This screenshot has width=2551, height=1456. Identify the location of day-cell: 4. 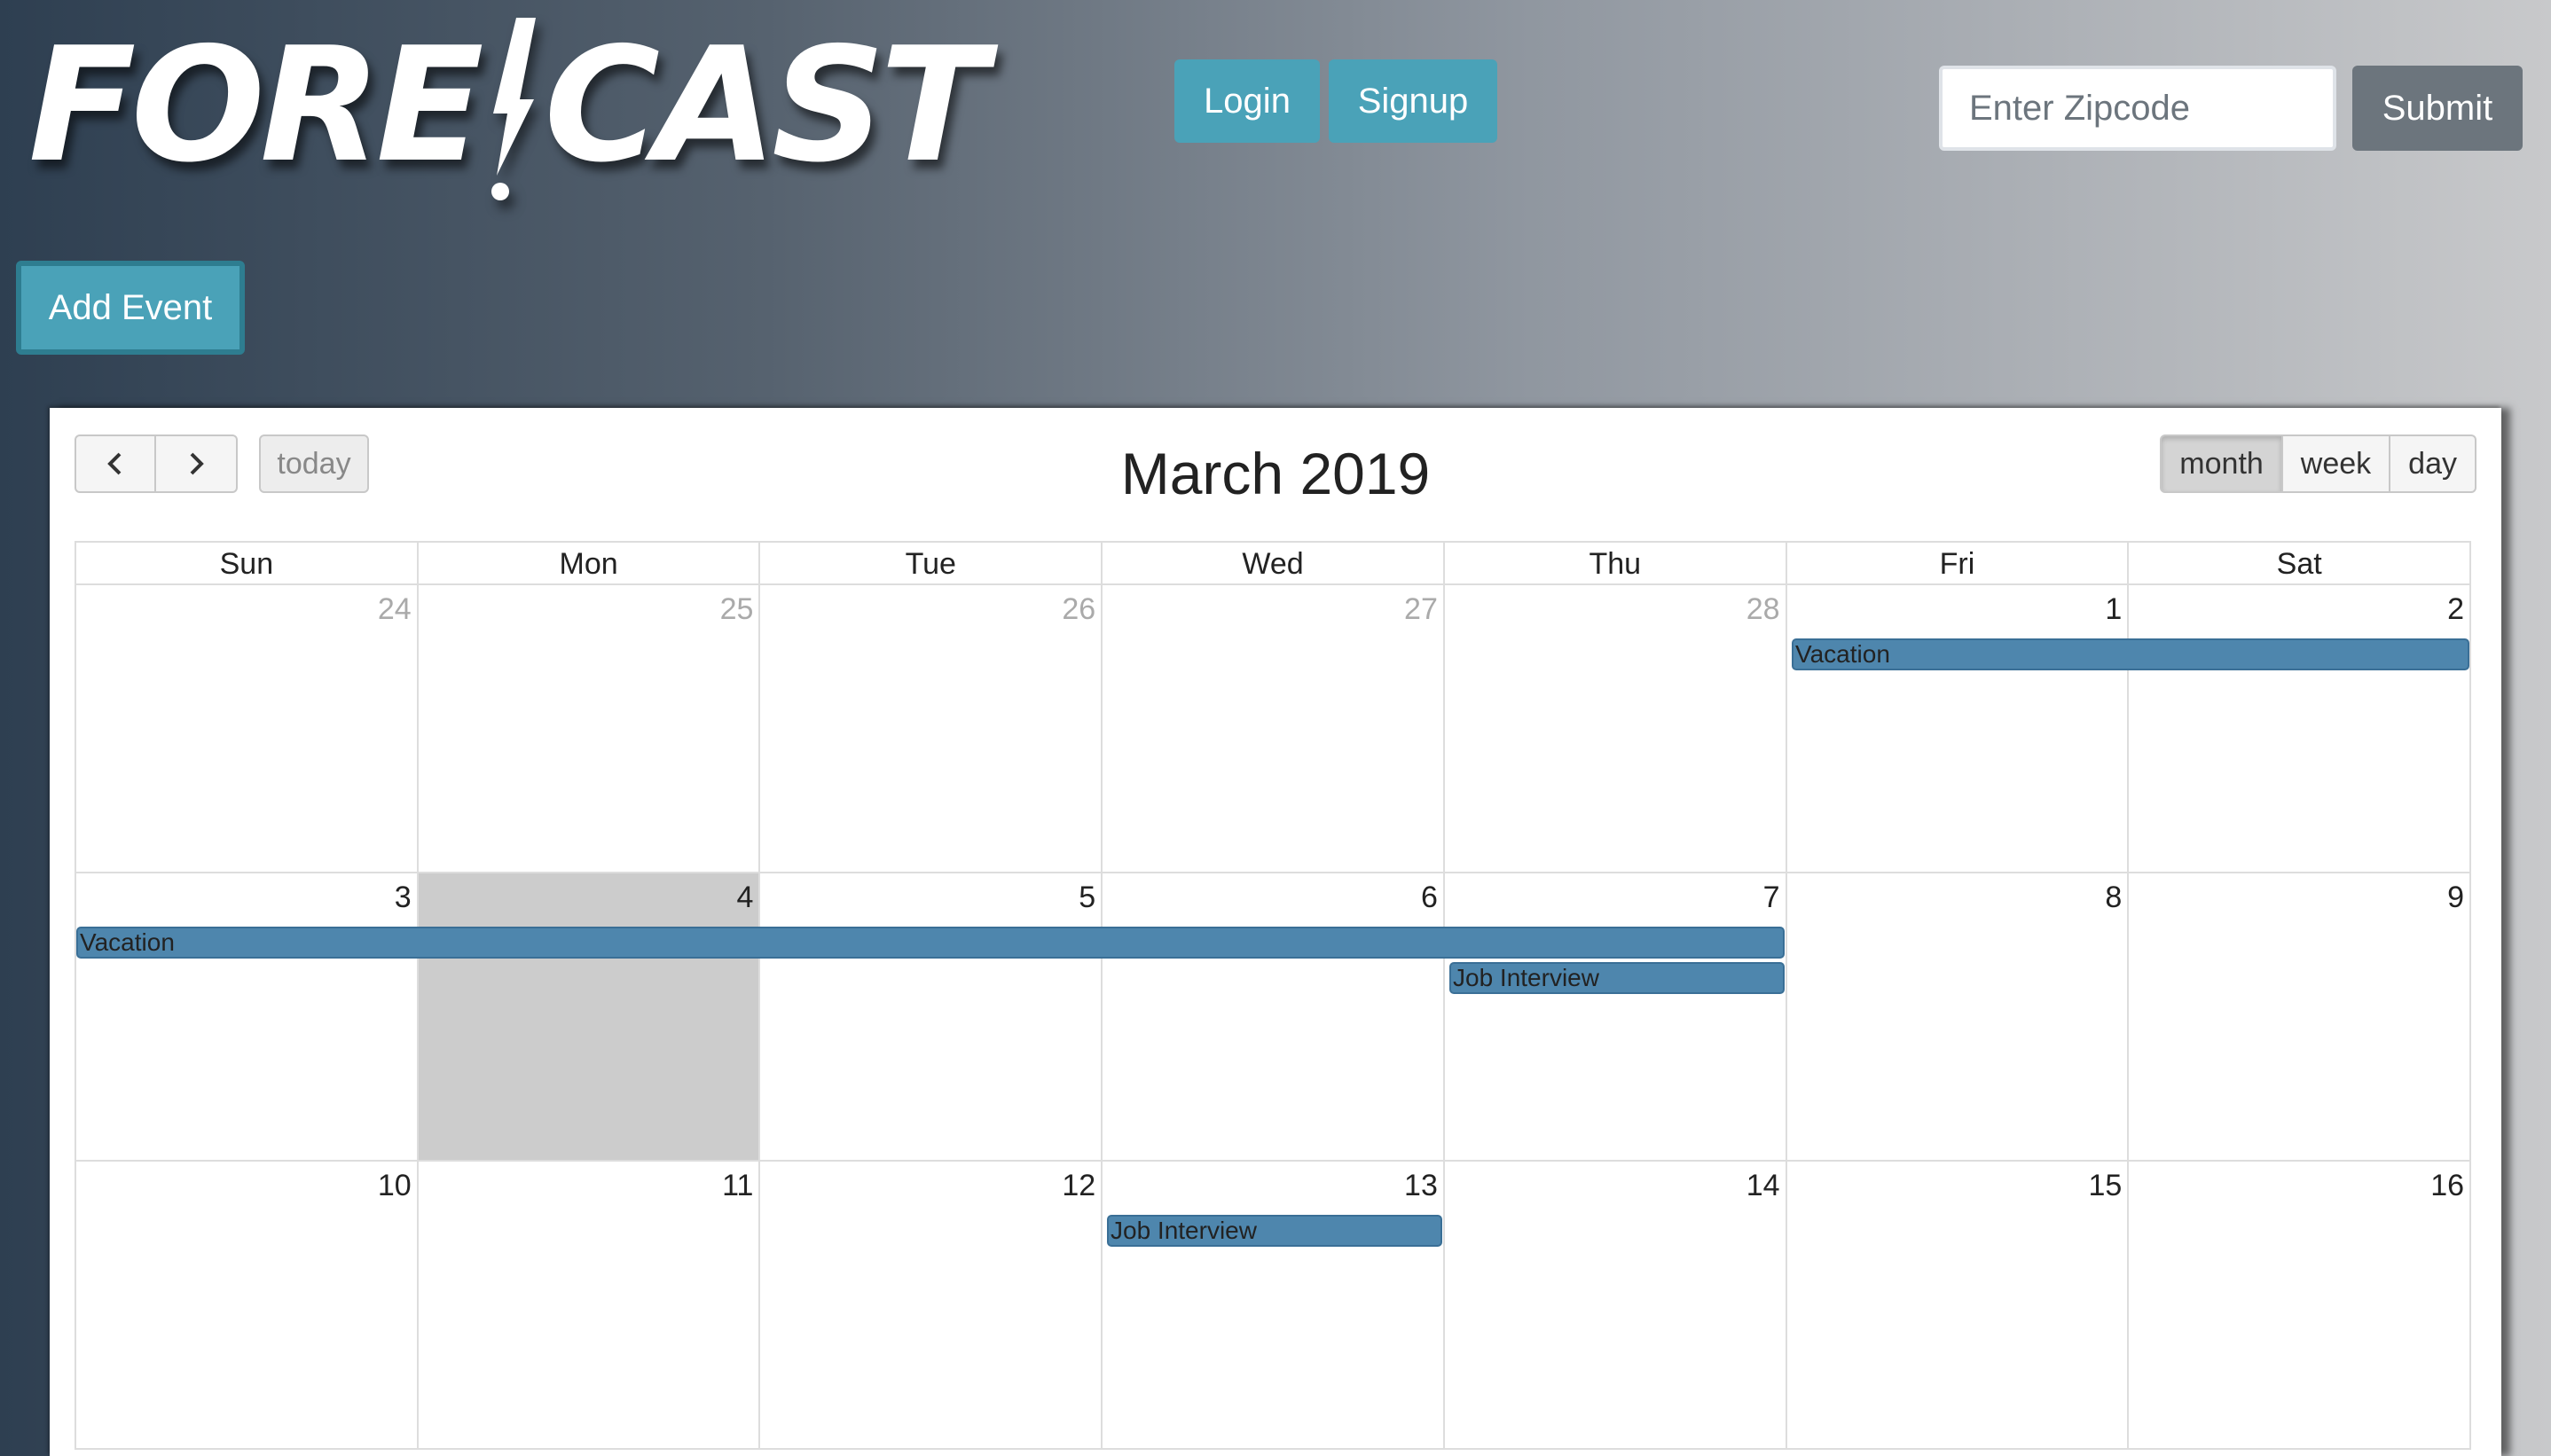
(587, 1016).